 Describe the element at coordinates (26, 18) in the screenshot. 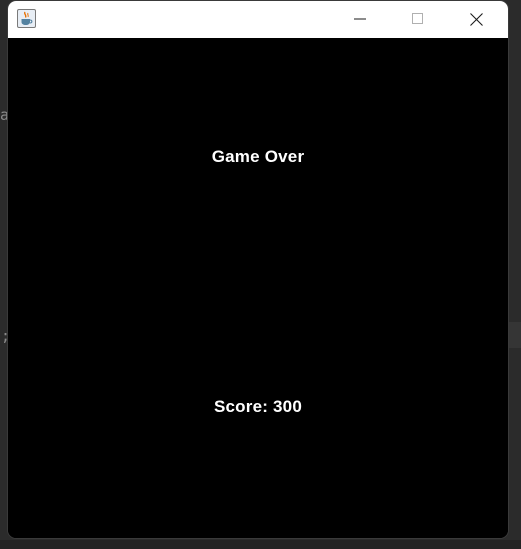

I see `java-coffee-cup-icon` at that location.